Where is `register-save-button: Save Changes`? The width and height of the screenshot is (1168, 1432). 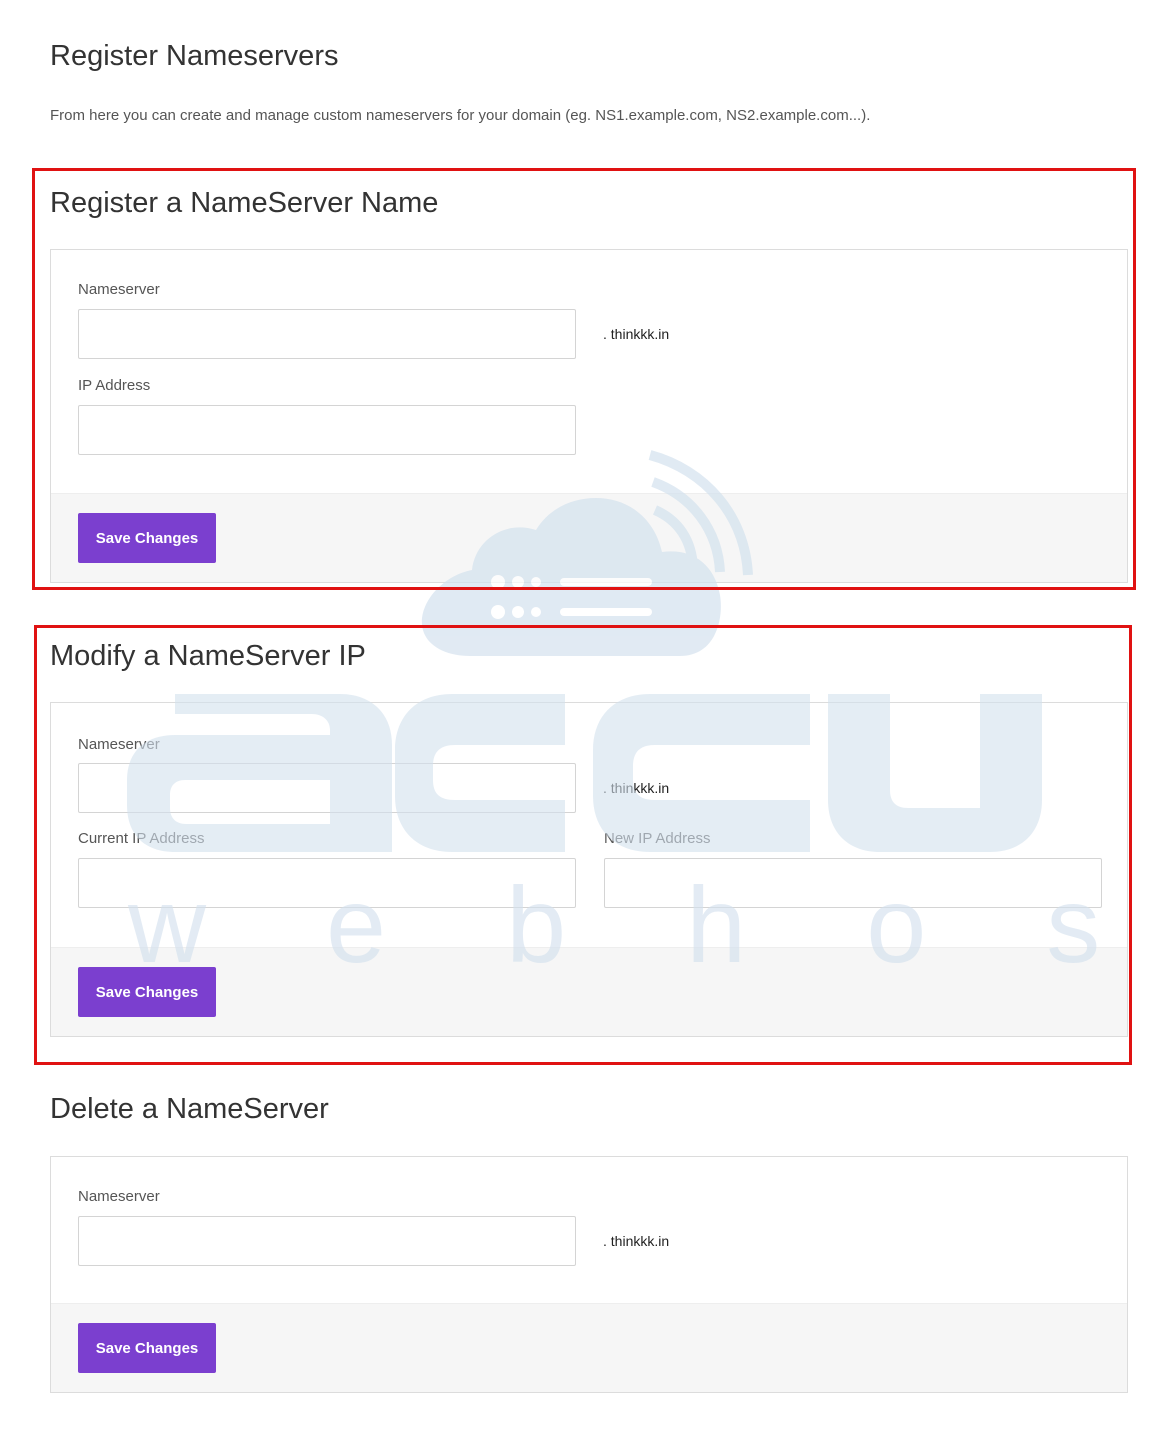 register-save-button: Save Changes is located at coordinates (147, 538).